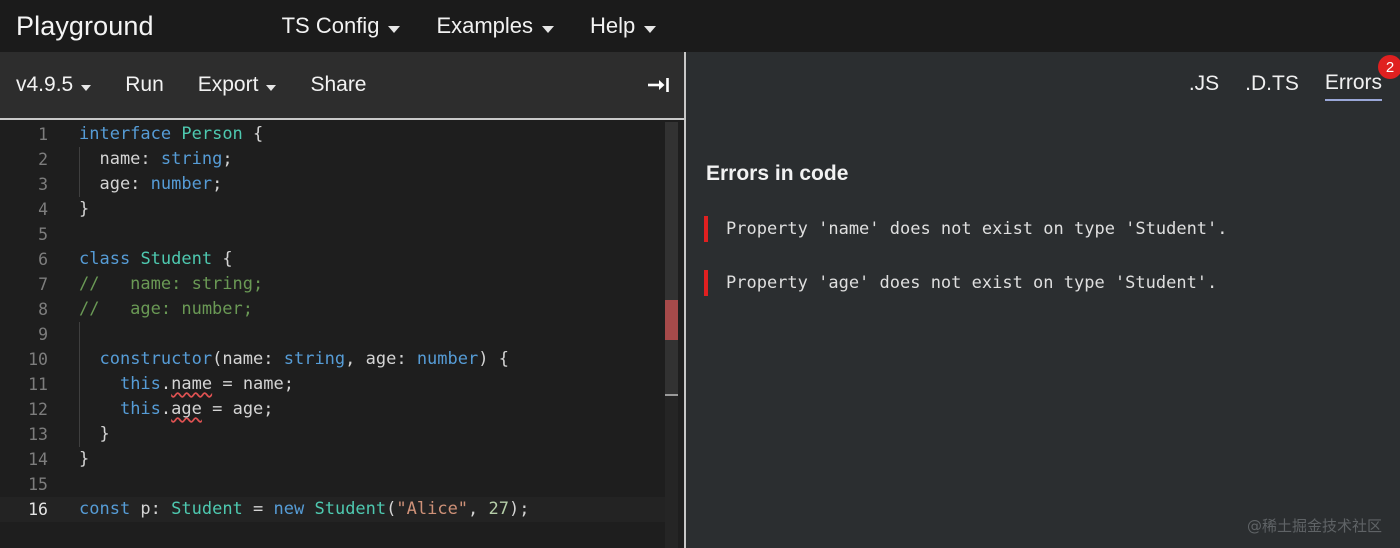  What do you see at coordinates (332, 184) in the screenshot?
I see `code-line: 3 age: number;` at bounding box center [332, 184].